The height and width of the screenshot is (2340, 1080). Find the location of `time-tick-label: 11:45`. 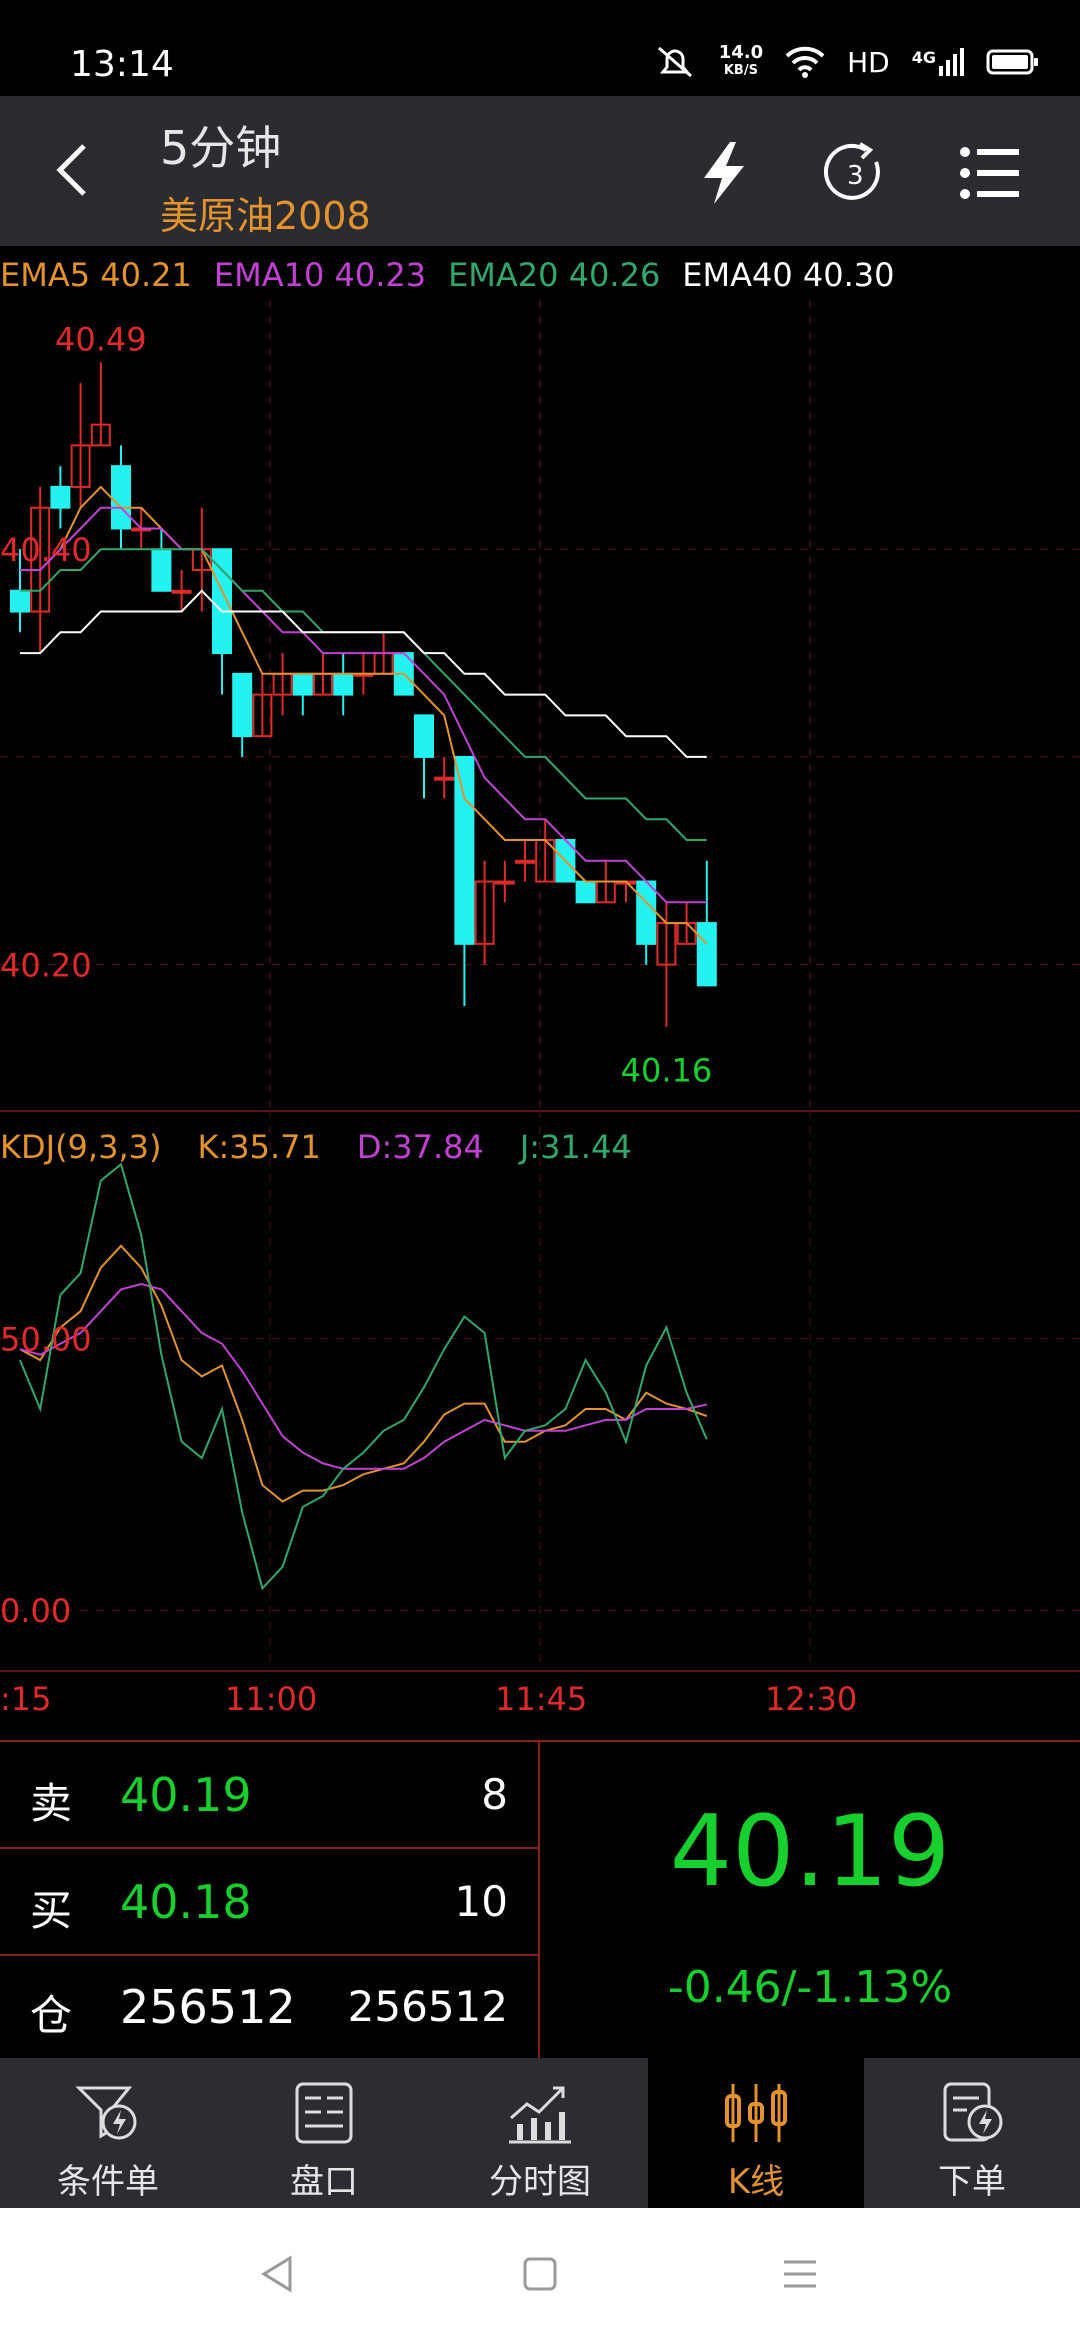

time-tick-label: 11:45 is located at coordinates (541, 1699).